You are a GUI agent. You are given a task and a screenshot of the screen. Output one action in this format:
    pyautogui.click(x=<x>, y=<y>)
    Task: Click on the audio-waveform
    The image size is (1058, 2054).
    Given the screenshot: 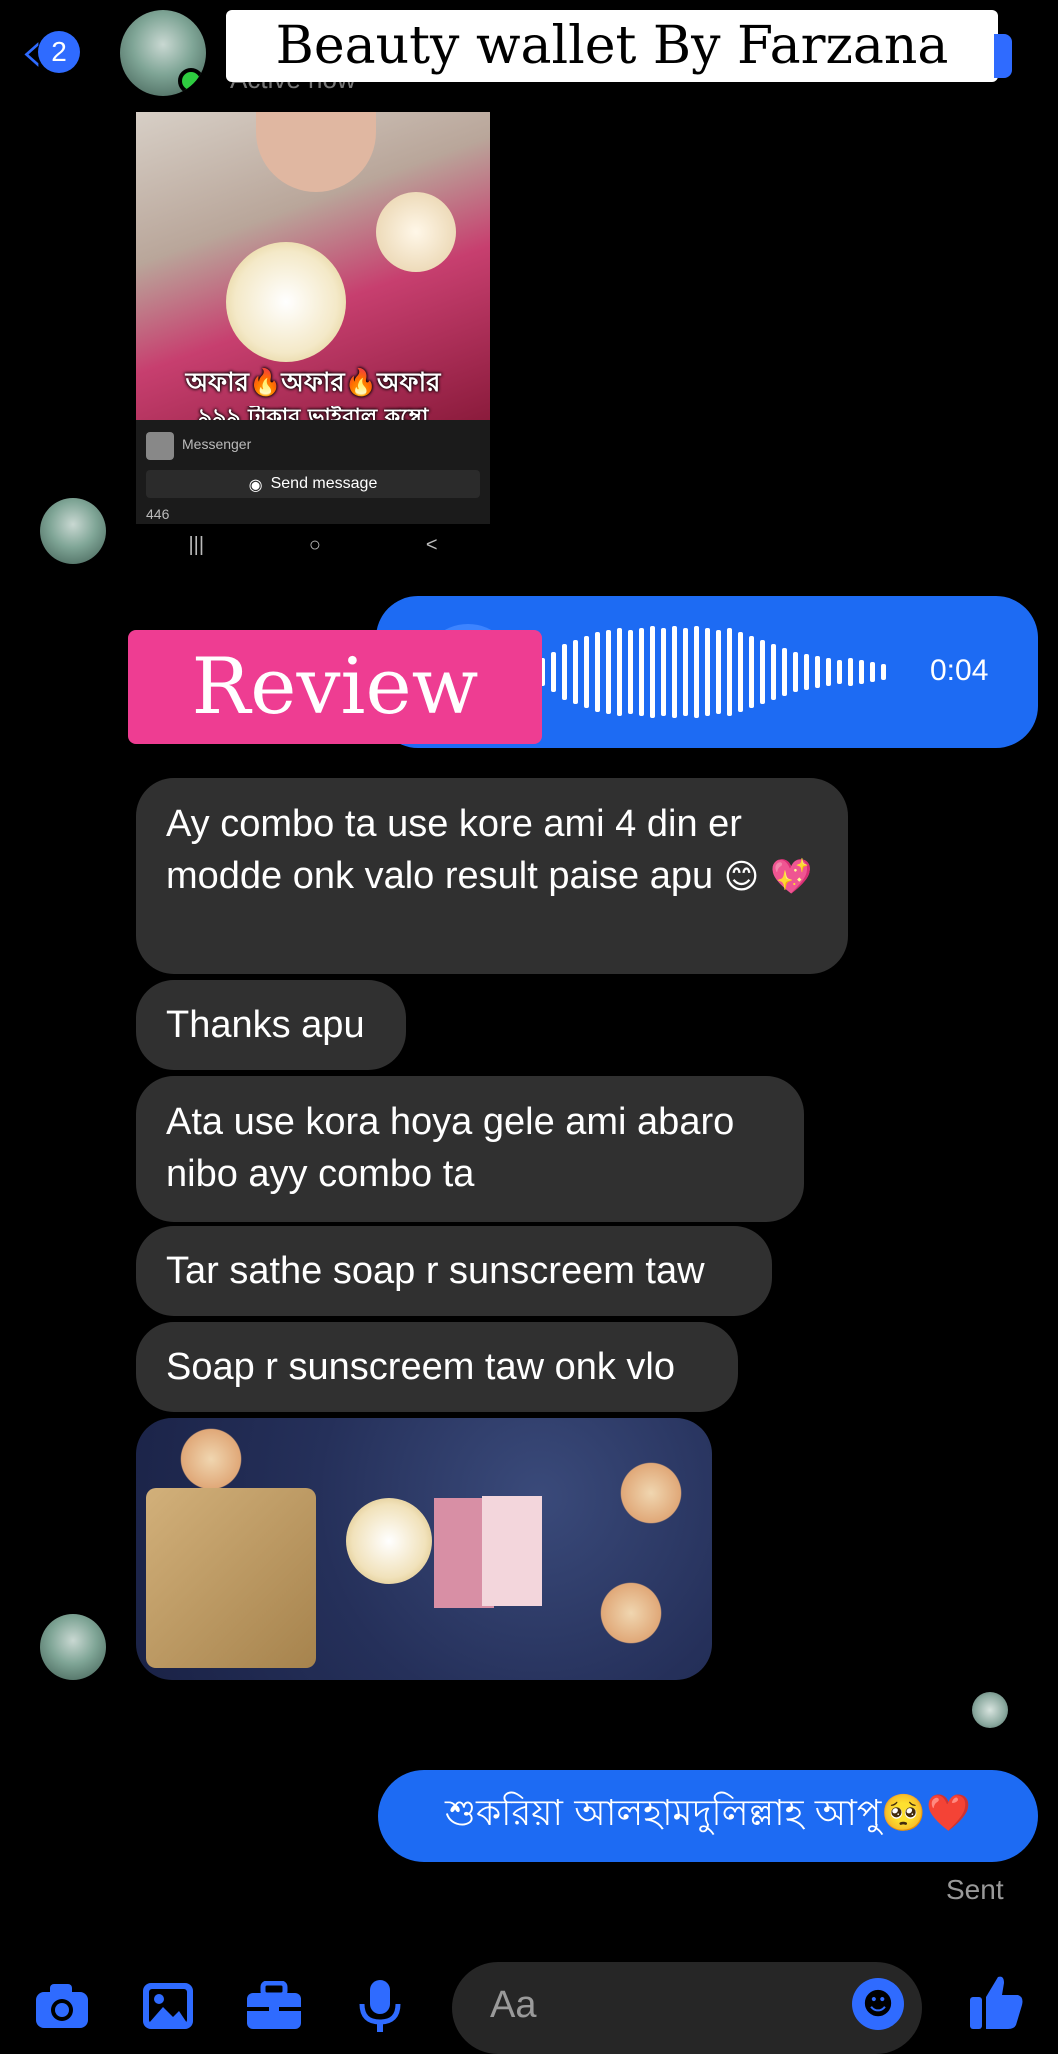 What is the action you would take?
    pyautogui.click(x=713, y=672)
    